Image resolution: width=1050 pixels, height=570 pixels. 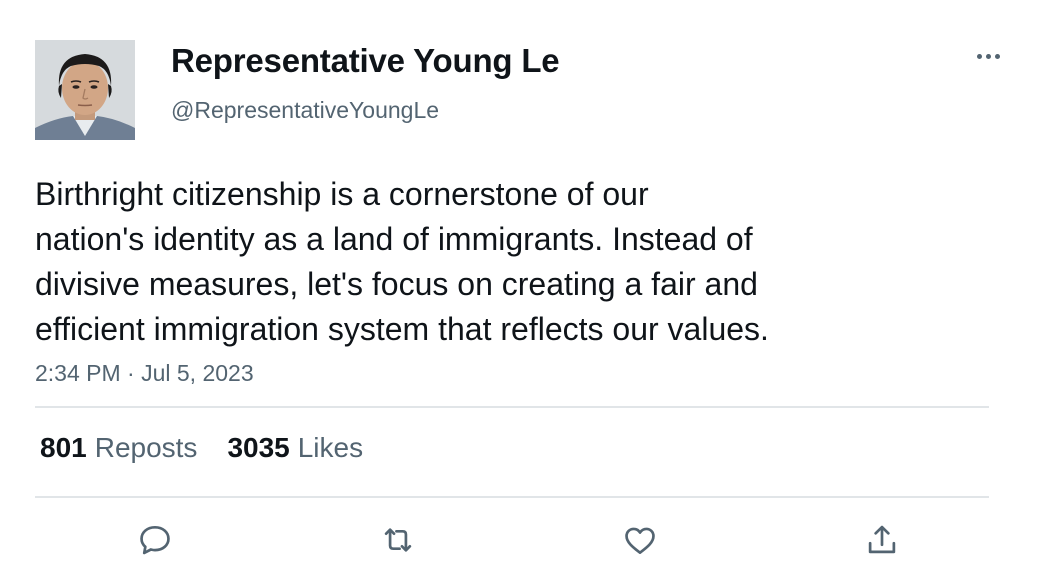 What do you see at coordinates (979, 56) in the screenshot?
I see `more-horizontal-icon` at bounding box center [979, 56].